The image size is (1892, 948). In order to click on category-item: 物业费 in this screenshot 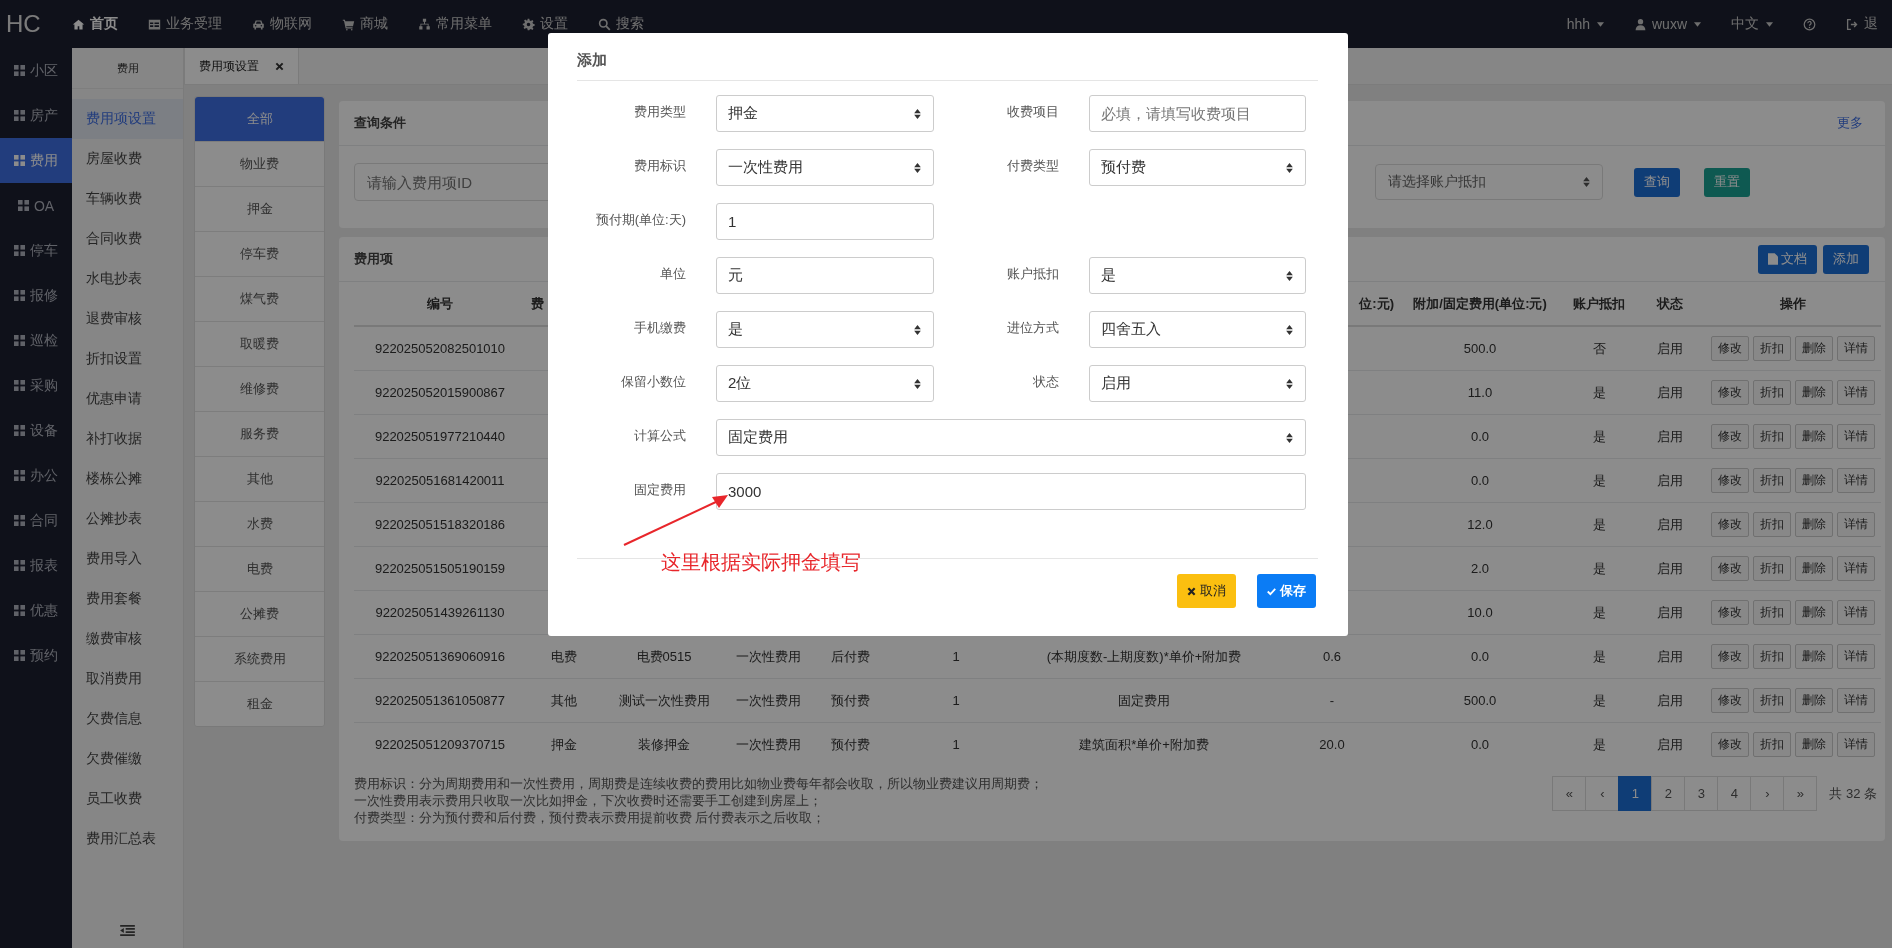, I will do `click(259, 164)`.